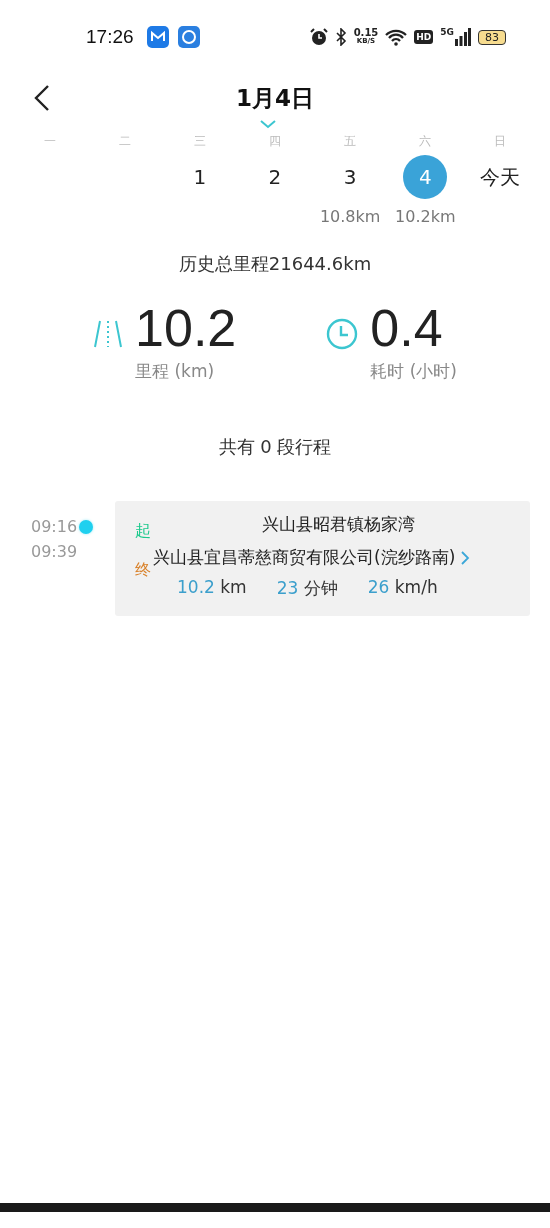 The height and width of the screenshot is (1228, 550). What do you see at coordinates (307, 588) in the screenshot?
I see `trip-duration: 23 分钟` at bounding box center [307, 588].